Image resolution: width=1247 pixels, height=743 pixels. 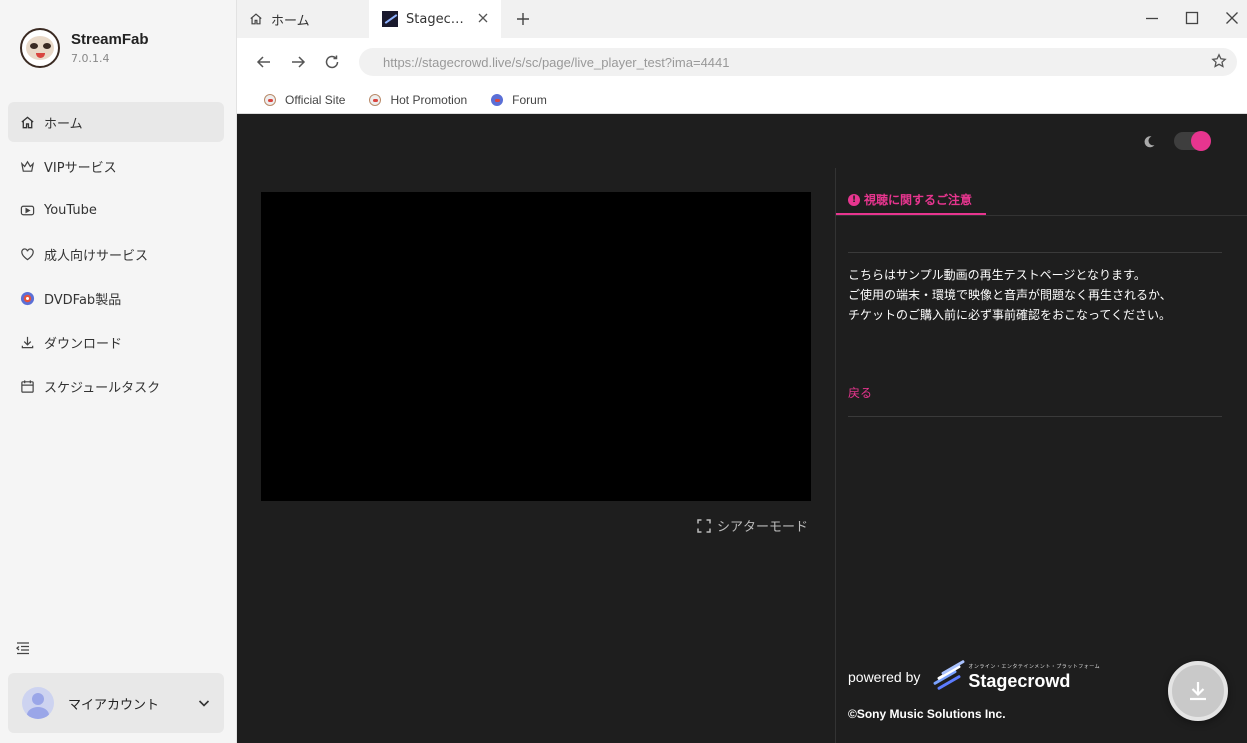 I want to click on close-tab-icon, so click(x=483, y=18).